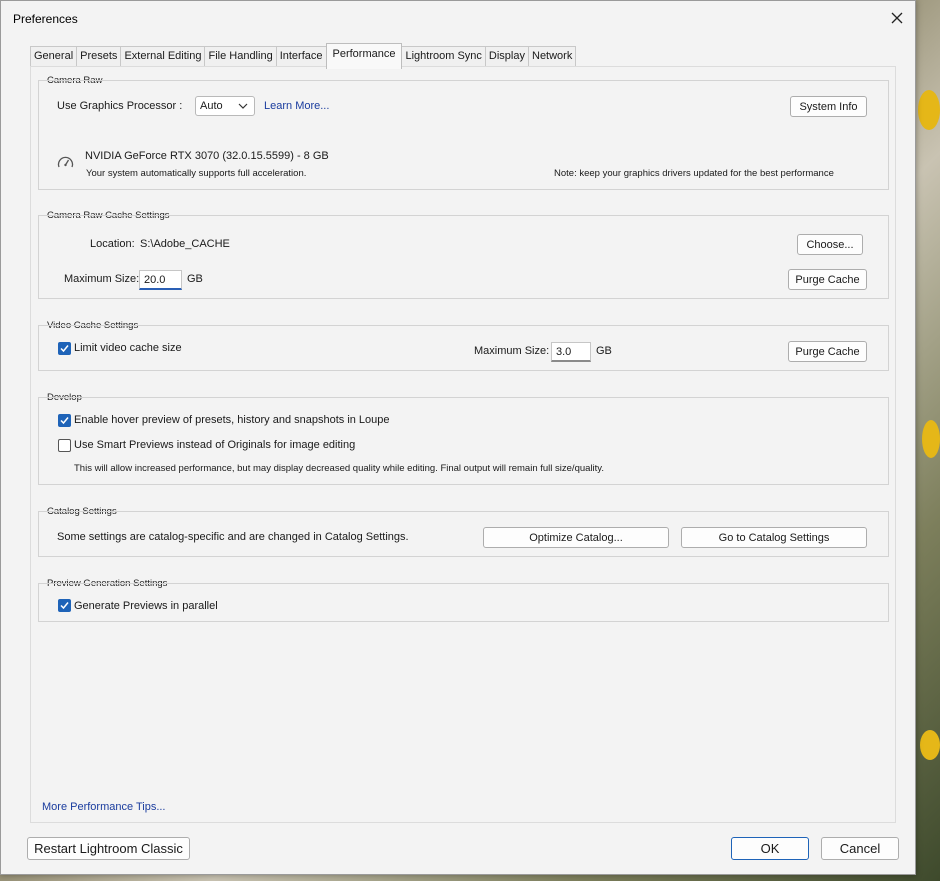 This screenshot has height=881, width=940. What do you see at coordinates (506, 56) in the screenshot?
I see `tab-display: Display` at bounding box center [506, 56].